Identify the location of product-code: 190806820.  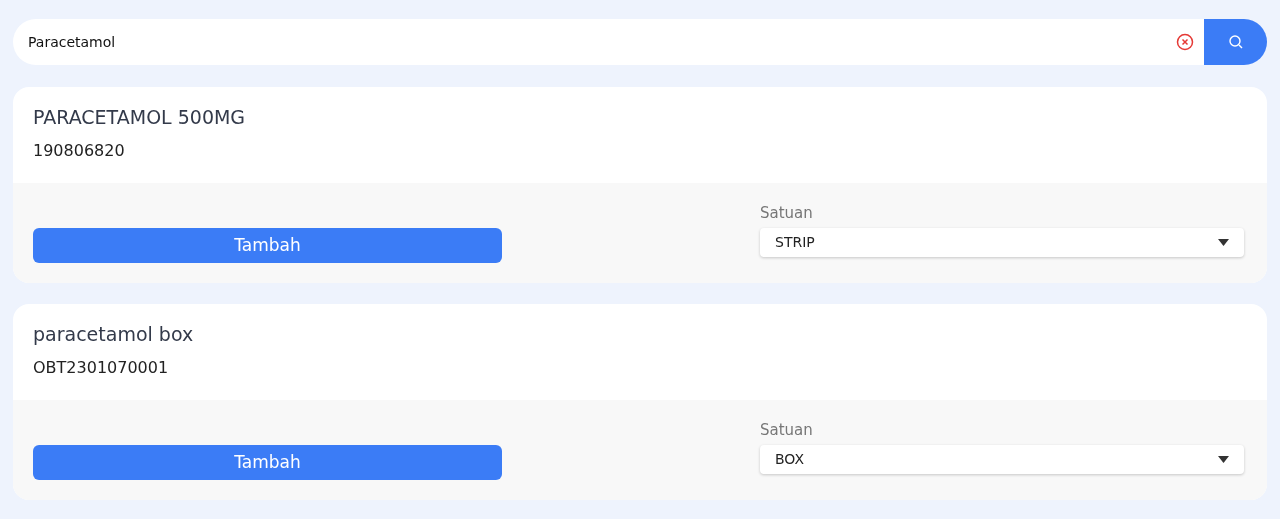
(79, 151).